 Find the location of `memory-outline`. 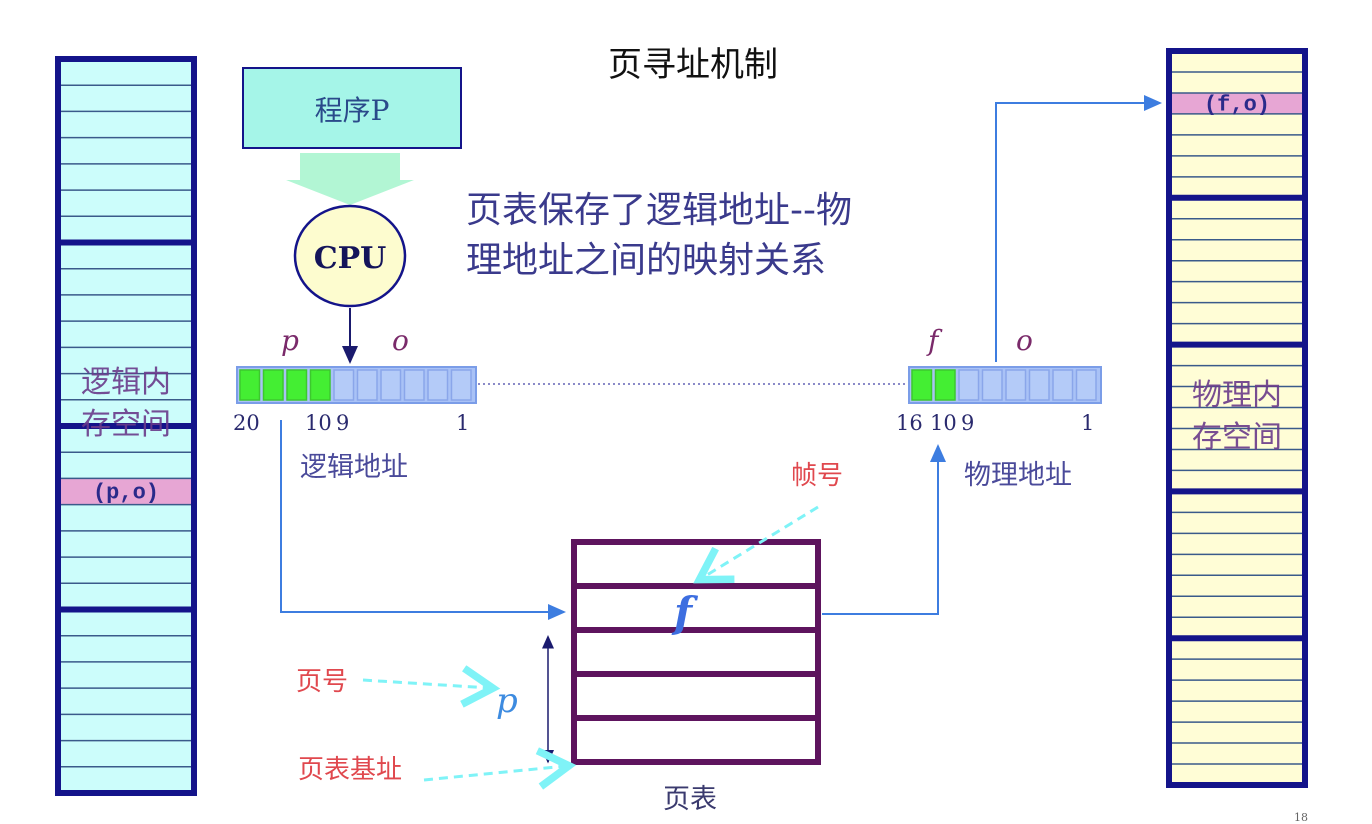

memory-outline is located at coordinates (1237, 418).